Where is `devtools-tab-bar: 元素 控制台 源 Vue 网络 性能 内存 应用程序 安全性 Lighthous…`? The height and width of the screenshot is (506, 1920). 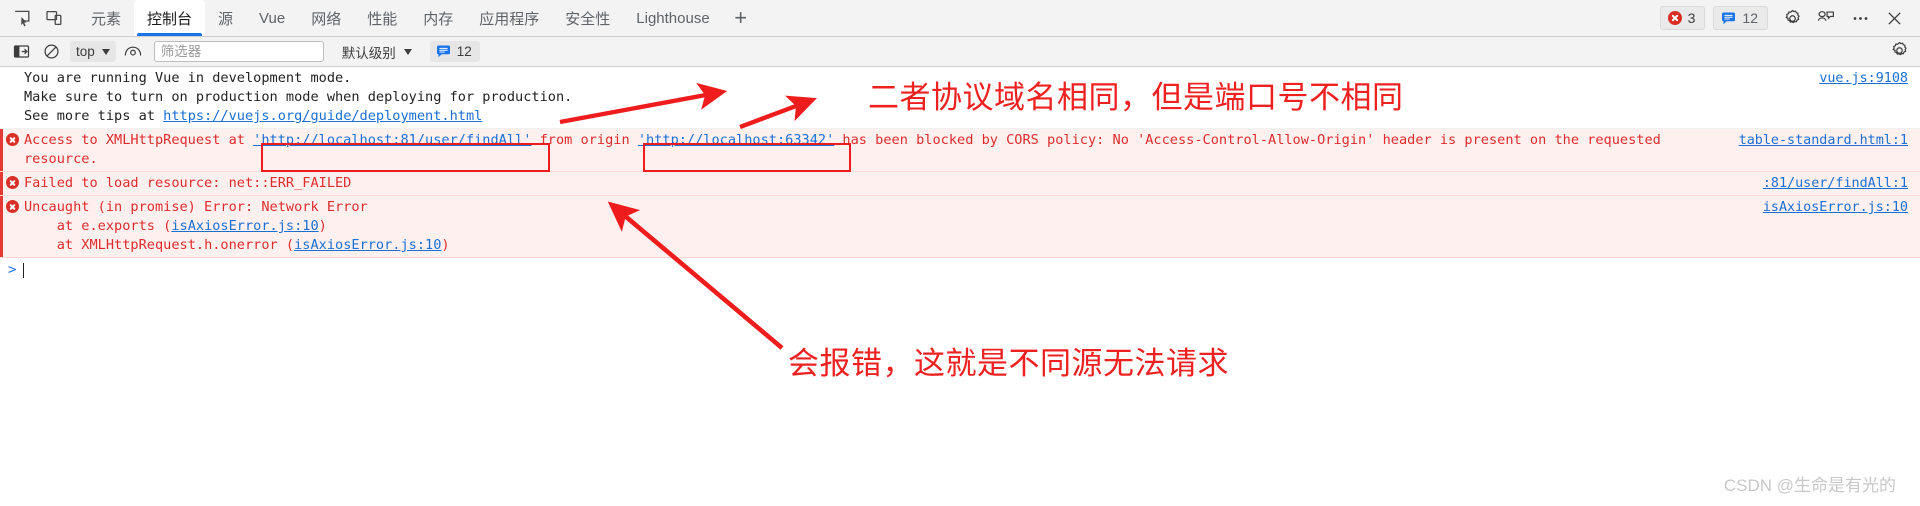
devtools-tab-bar: 元素 控制台 源 Vue 网络 性能 内存 应用程序 安全性 Lighthous… is located at coordinates (960, 18).